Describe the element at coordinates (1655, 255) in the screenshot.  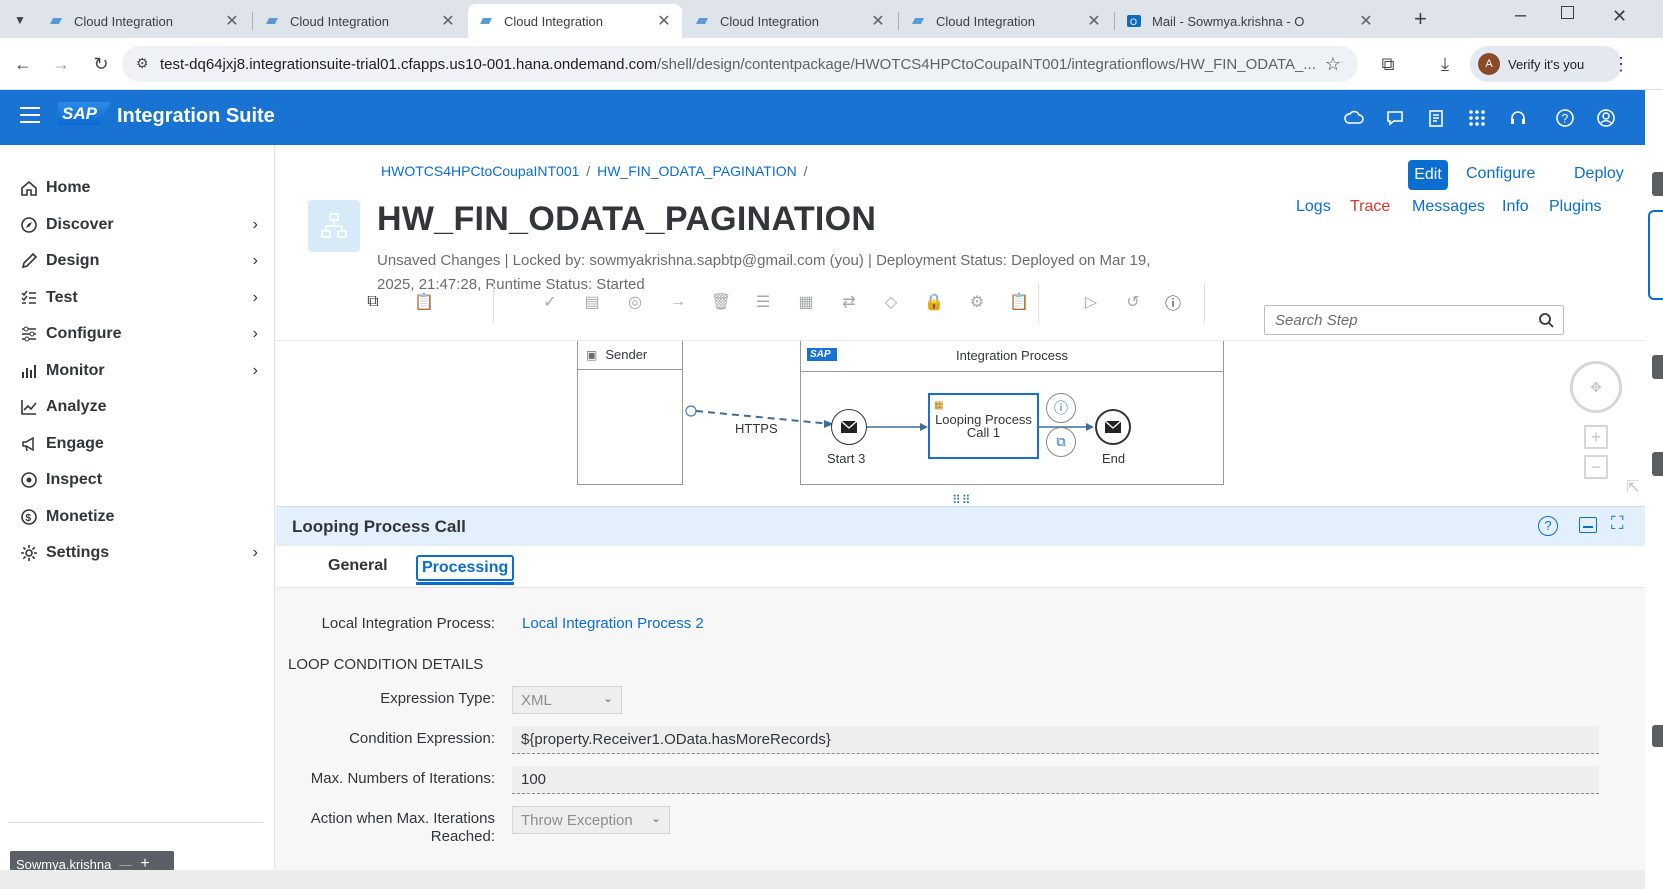
I see `side-panel-tab` at that location.